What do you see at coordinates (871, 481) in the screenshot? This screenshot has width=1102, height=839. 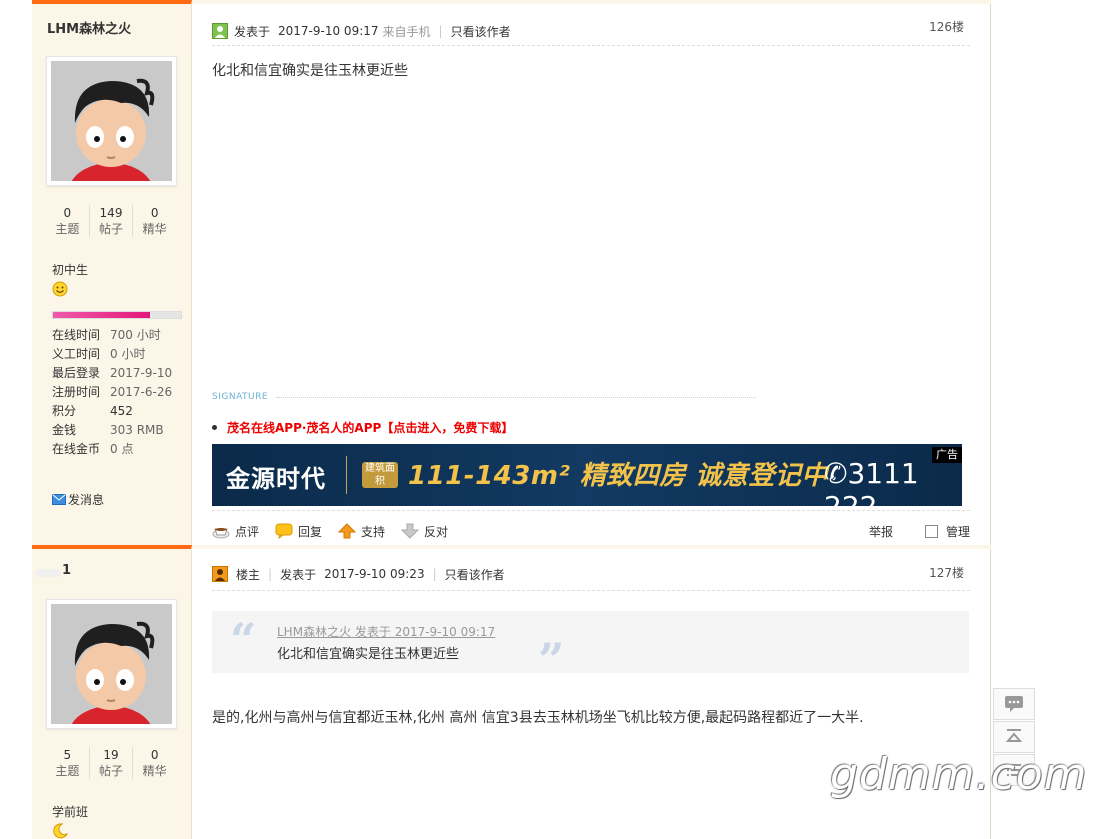 I see `ad-phone: ✆3111 222` at bounding box center [871, 481].